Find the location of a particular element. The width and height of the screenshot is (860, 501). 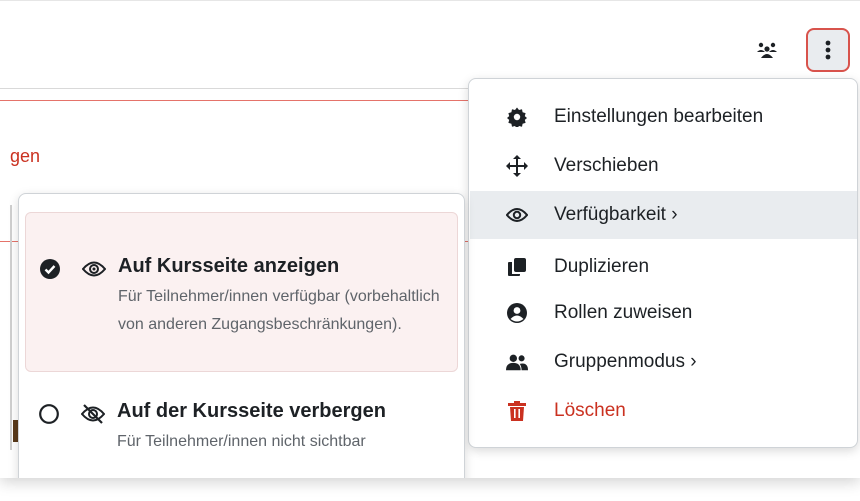

trash-icon is located at coordinates (517, 411).